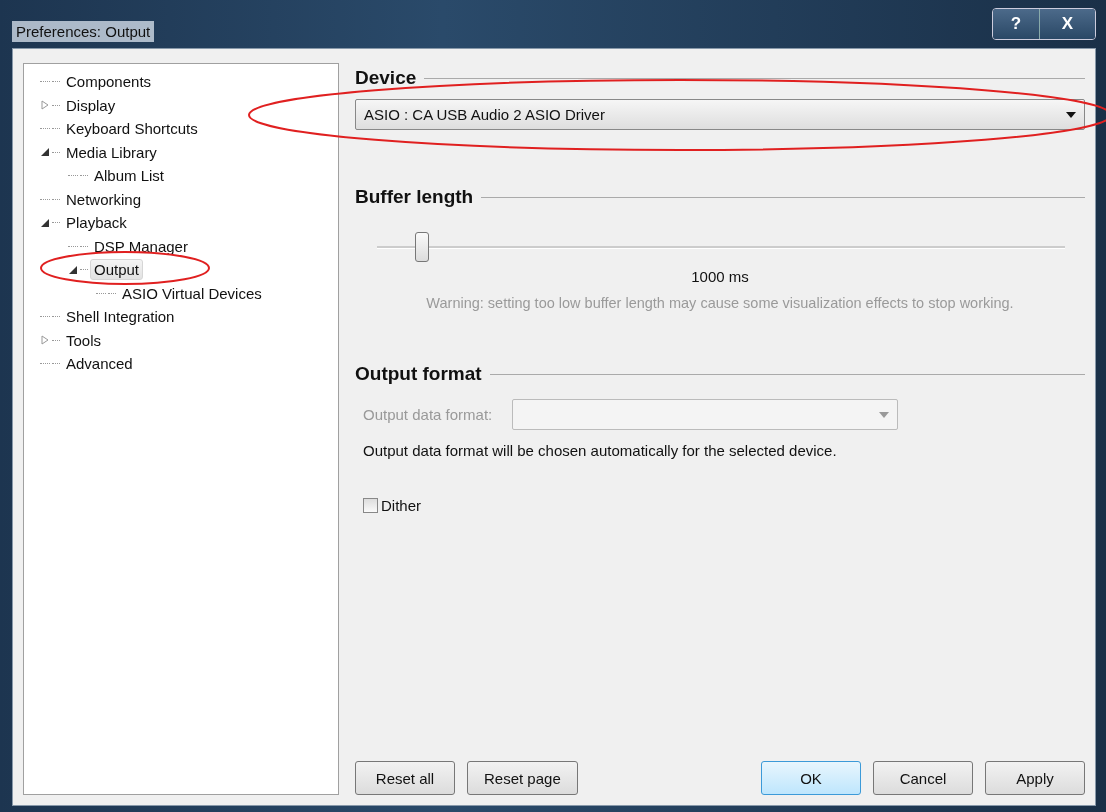  I want to click on tree-item: Media Library, so click(111, 152).